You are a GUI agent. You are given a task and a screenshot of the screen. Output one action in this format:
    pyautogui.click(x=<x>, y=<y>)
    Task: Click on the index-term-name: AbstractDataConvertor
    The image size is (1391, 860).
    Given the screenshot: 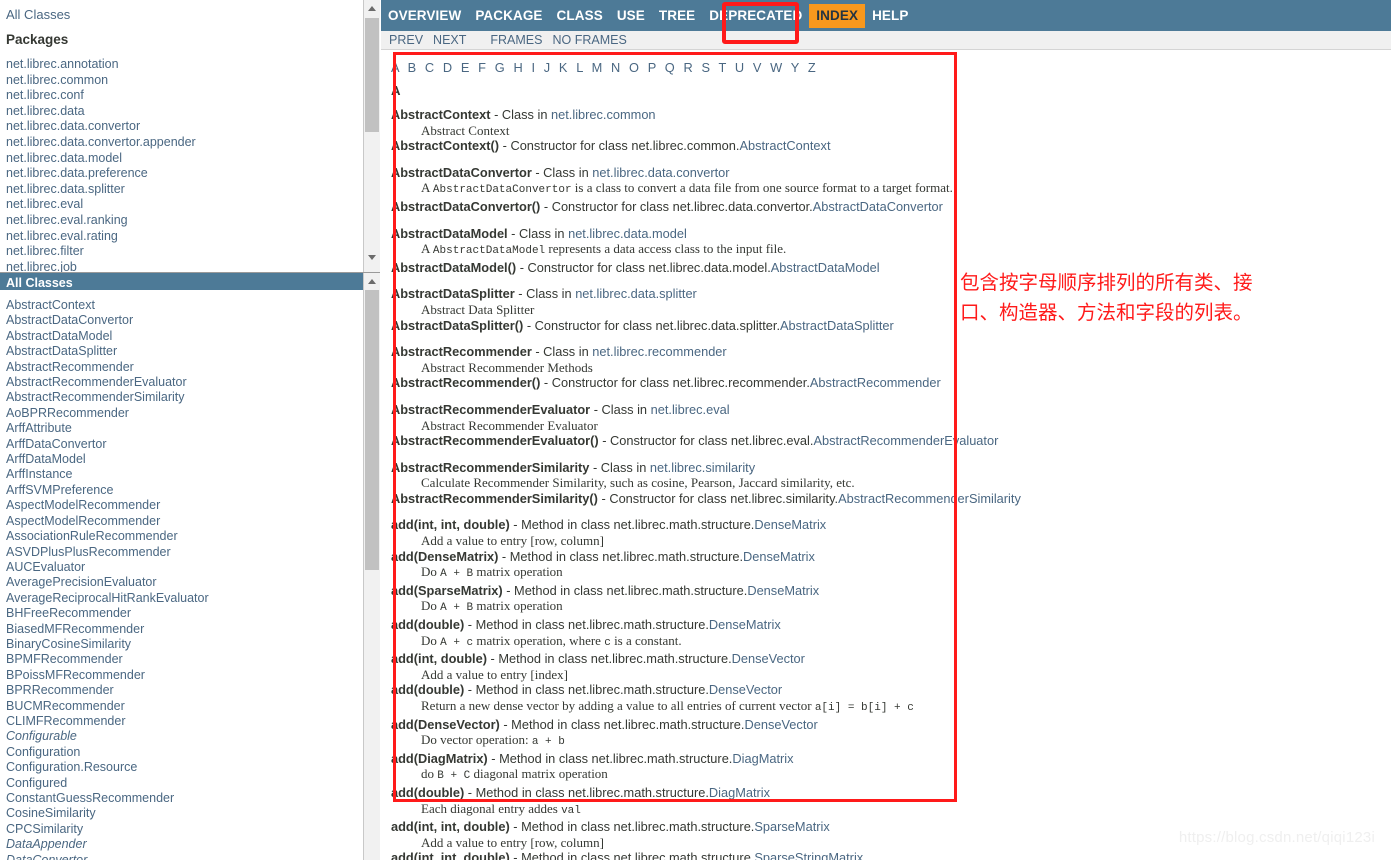 What is the action you would take?
    pyautogui.click(x=461, y=172)
    